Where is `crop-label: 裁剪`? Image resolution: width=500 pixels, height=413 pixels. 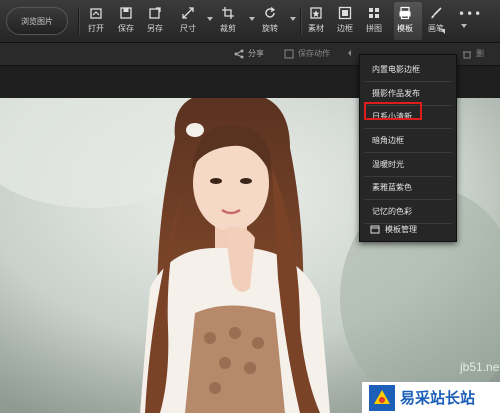 crop-label: 裁剪 is located at coordinates (228, 28).